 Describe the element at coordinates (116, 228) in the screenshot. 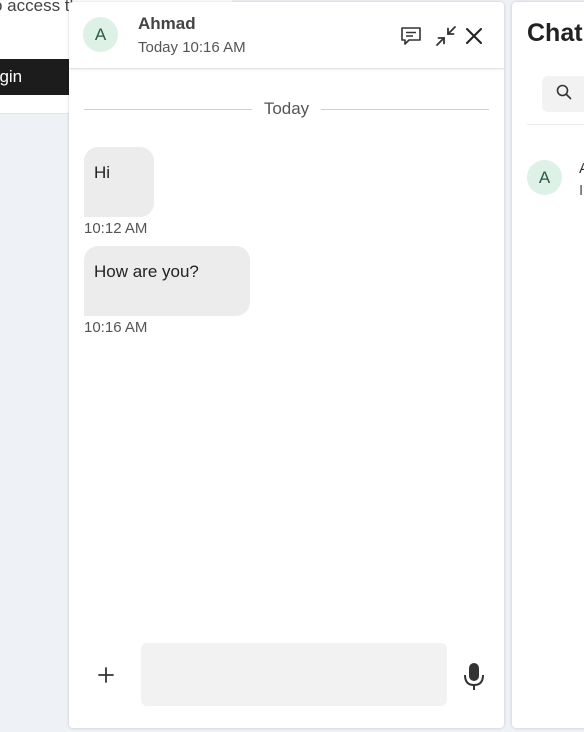

I see `message-time: 10:12 AM` at that location.